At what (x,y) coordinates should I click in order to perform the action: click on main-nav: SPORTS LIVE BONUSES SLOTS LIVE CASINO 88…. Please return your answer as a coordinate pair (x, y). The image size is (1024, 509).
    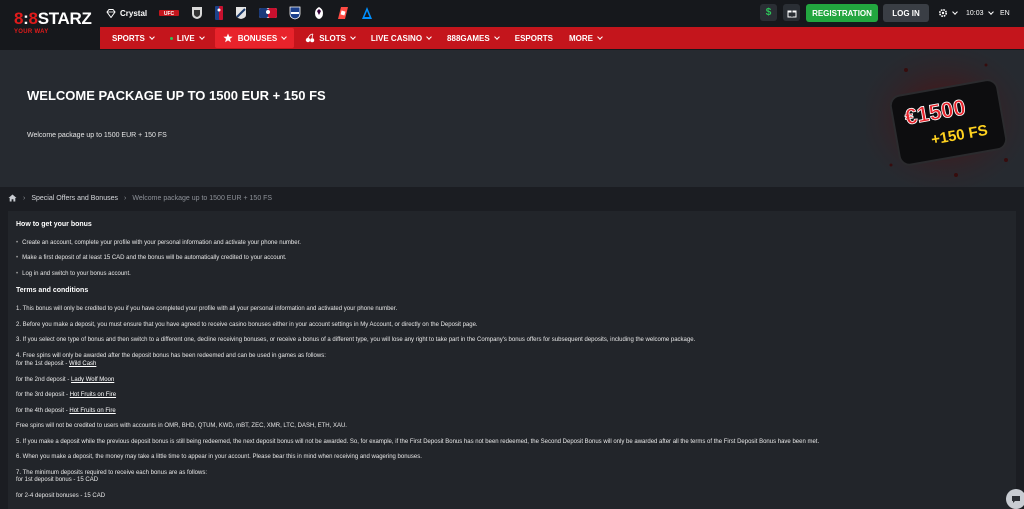
    Looking at the image, I should click on (562, 38).